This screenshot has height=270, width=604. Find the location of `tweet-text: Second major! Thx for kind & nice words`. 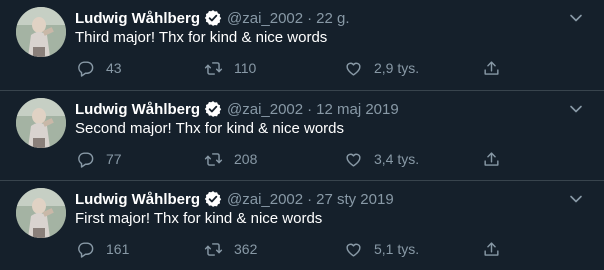

tweet-text: Second major! Thx for kind & nice words is located at coordinates (210, 128).